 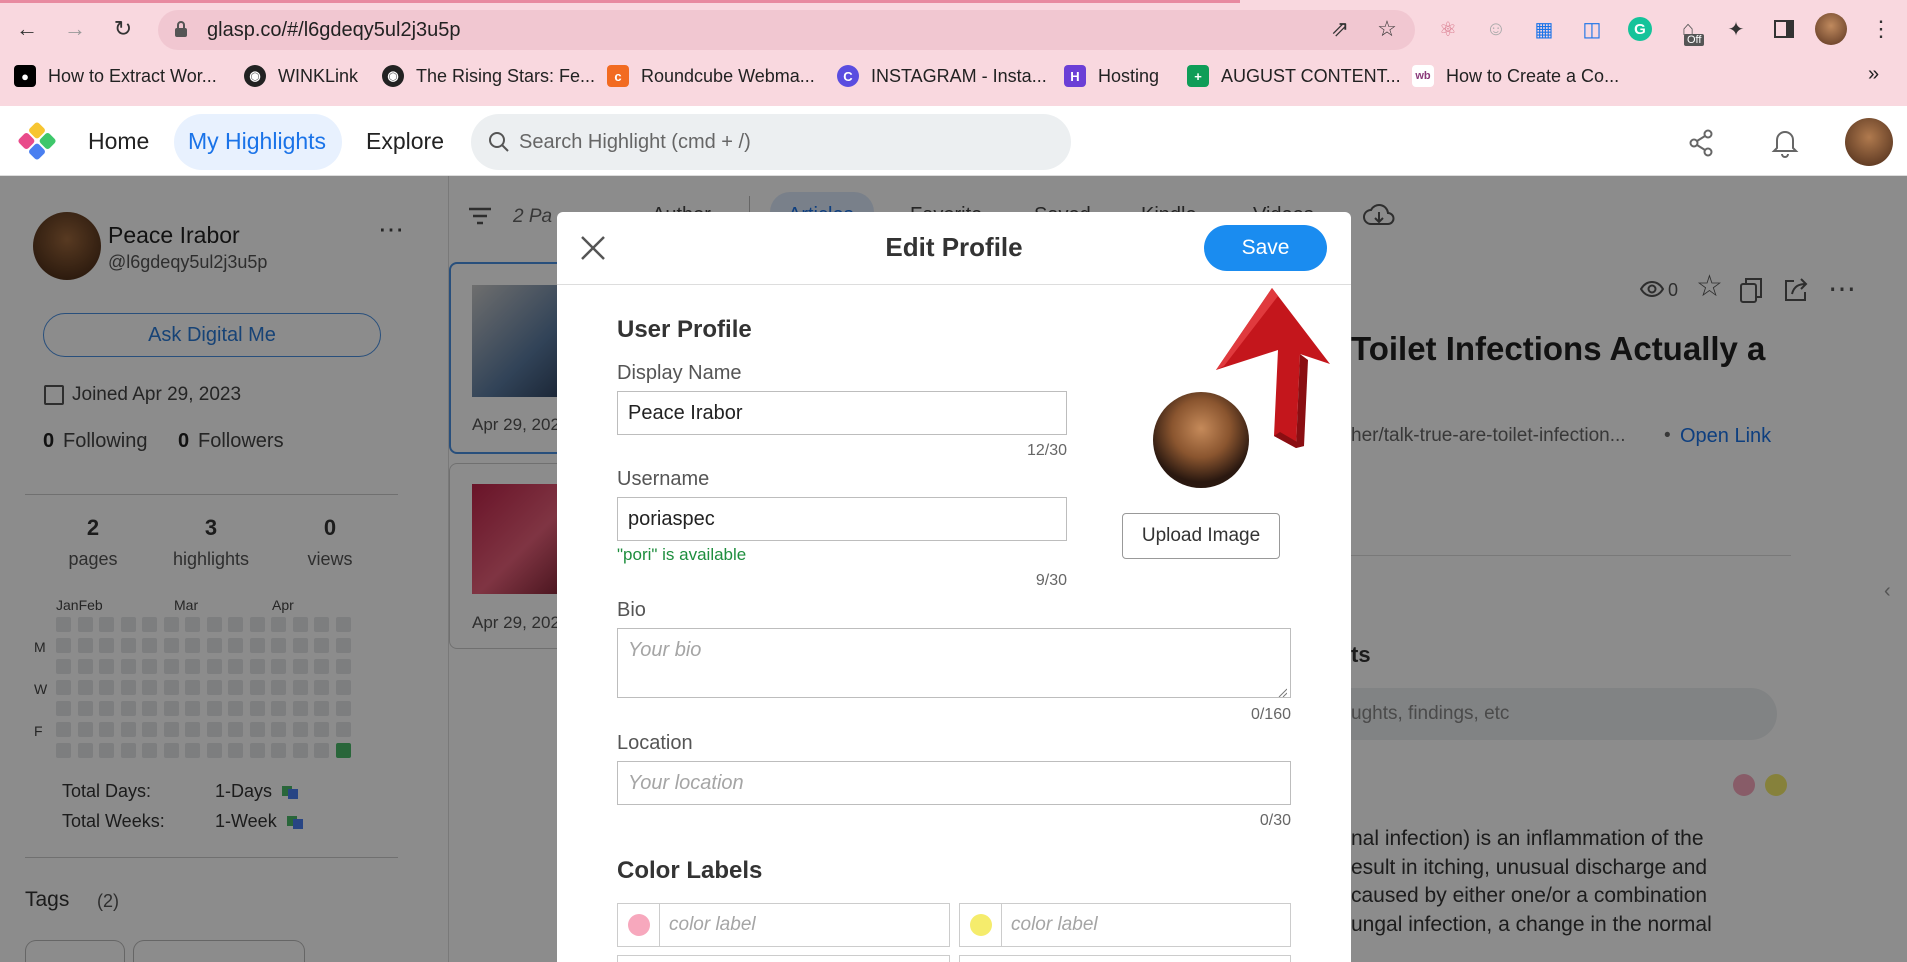 I want to click on username-counter: 9/30, so click(x=1051, y=580).